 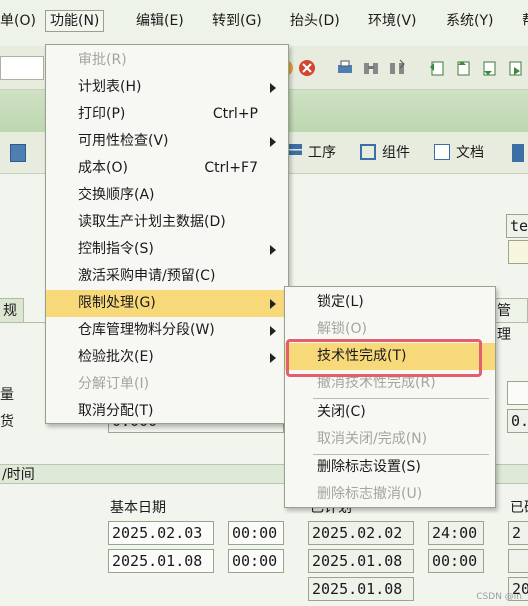 I want to click on scheduled-finish-time: 24:00, so click(x=456, y=533).